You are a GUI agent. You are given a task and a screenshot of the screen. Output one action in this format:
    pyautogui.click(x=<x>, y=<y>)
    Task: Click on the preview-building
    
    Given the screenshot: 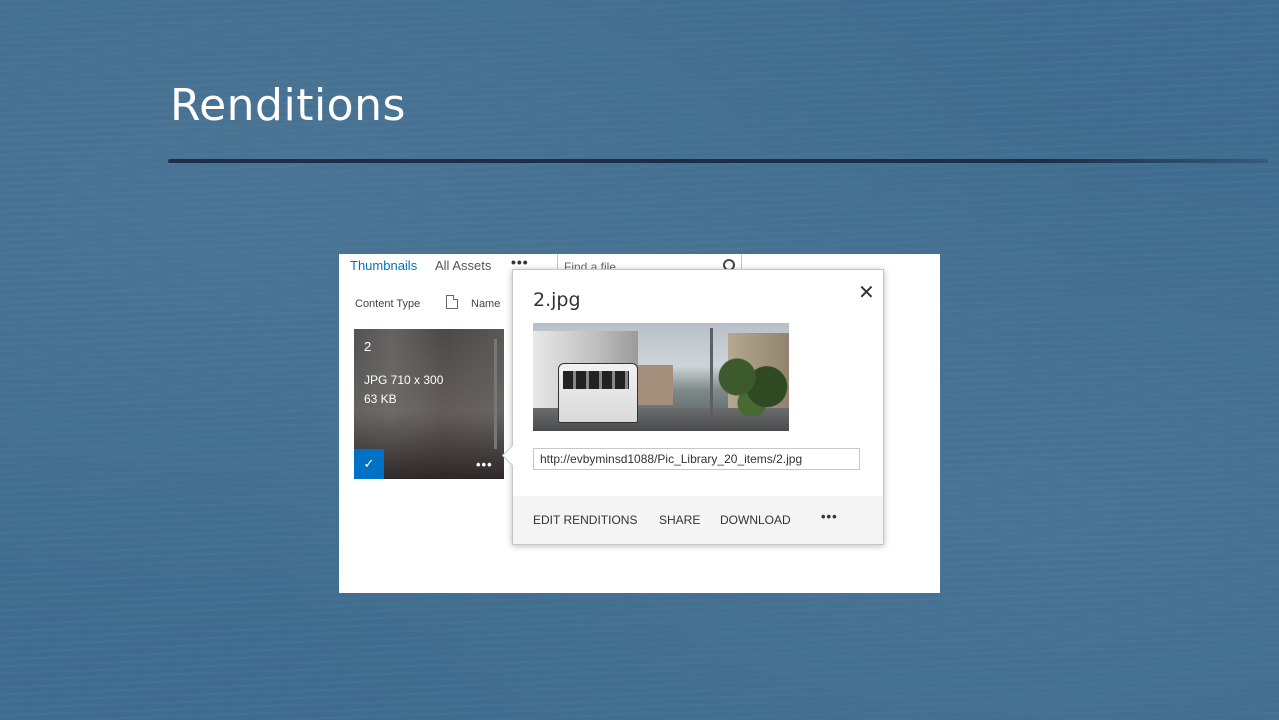 What is the action you would take?
    pyautogui.click(x=655, y=385)
    